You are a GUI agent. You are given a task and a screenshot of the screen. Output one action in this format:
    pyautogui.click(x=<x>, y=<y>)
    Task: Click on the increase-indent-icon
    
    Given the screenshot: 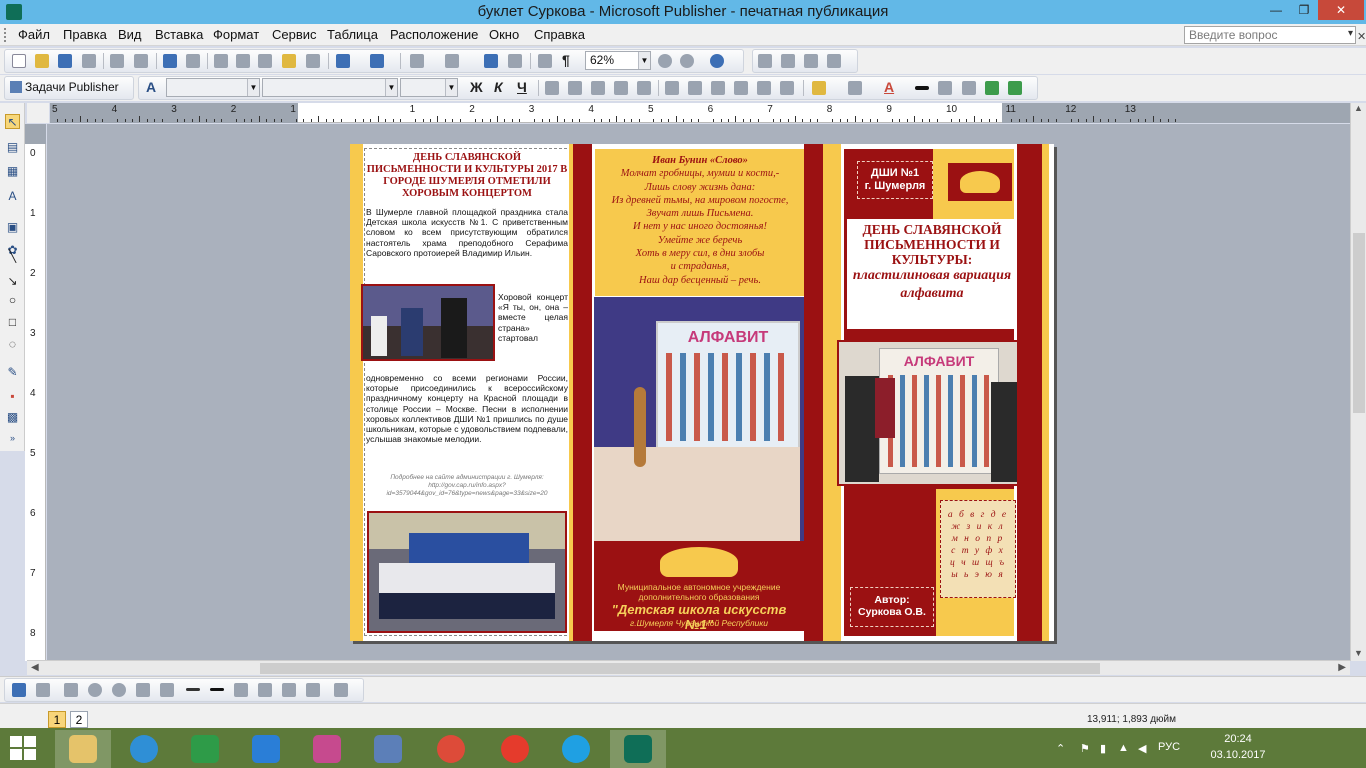 What is the action you would take?
    pyautogui.click(x=741, y=88)
    